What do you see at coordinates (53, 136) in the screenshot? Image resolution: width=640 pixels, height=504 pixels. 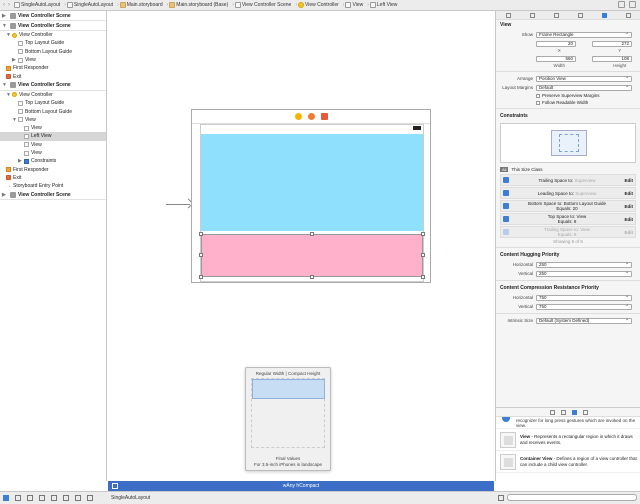 I see `outline-row-selected: Left View` at bounding box center [53, 136].